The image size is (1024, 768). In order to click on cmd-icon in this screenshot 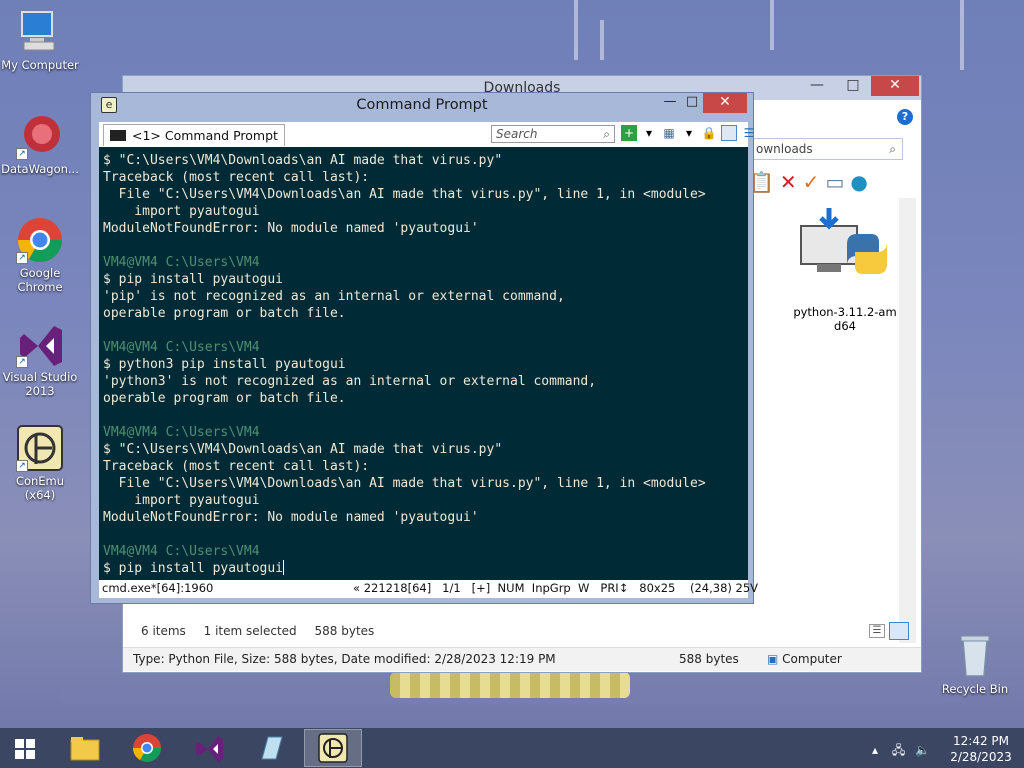, I will do `click(118, 135)`.